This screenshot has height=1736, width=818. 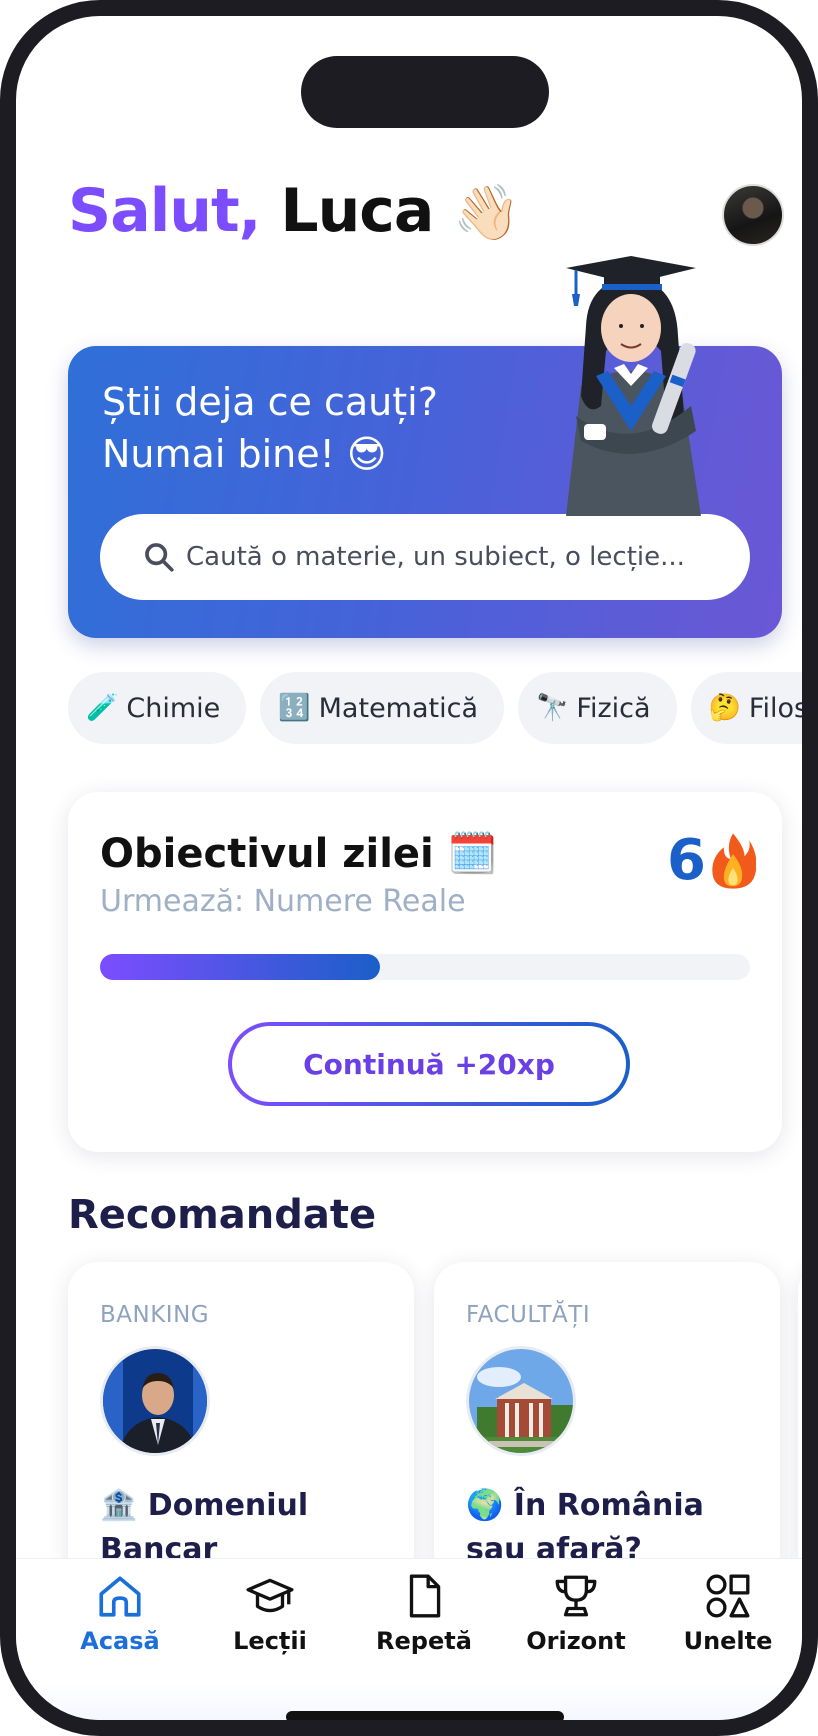 What do you see at coordinates (424, 1641) in the screenshot?
I see `nav-label: Repetă` at bounding box center [424, 1641].